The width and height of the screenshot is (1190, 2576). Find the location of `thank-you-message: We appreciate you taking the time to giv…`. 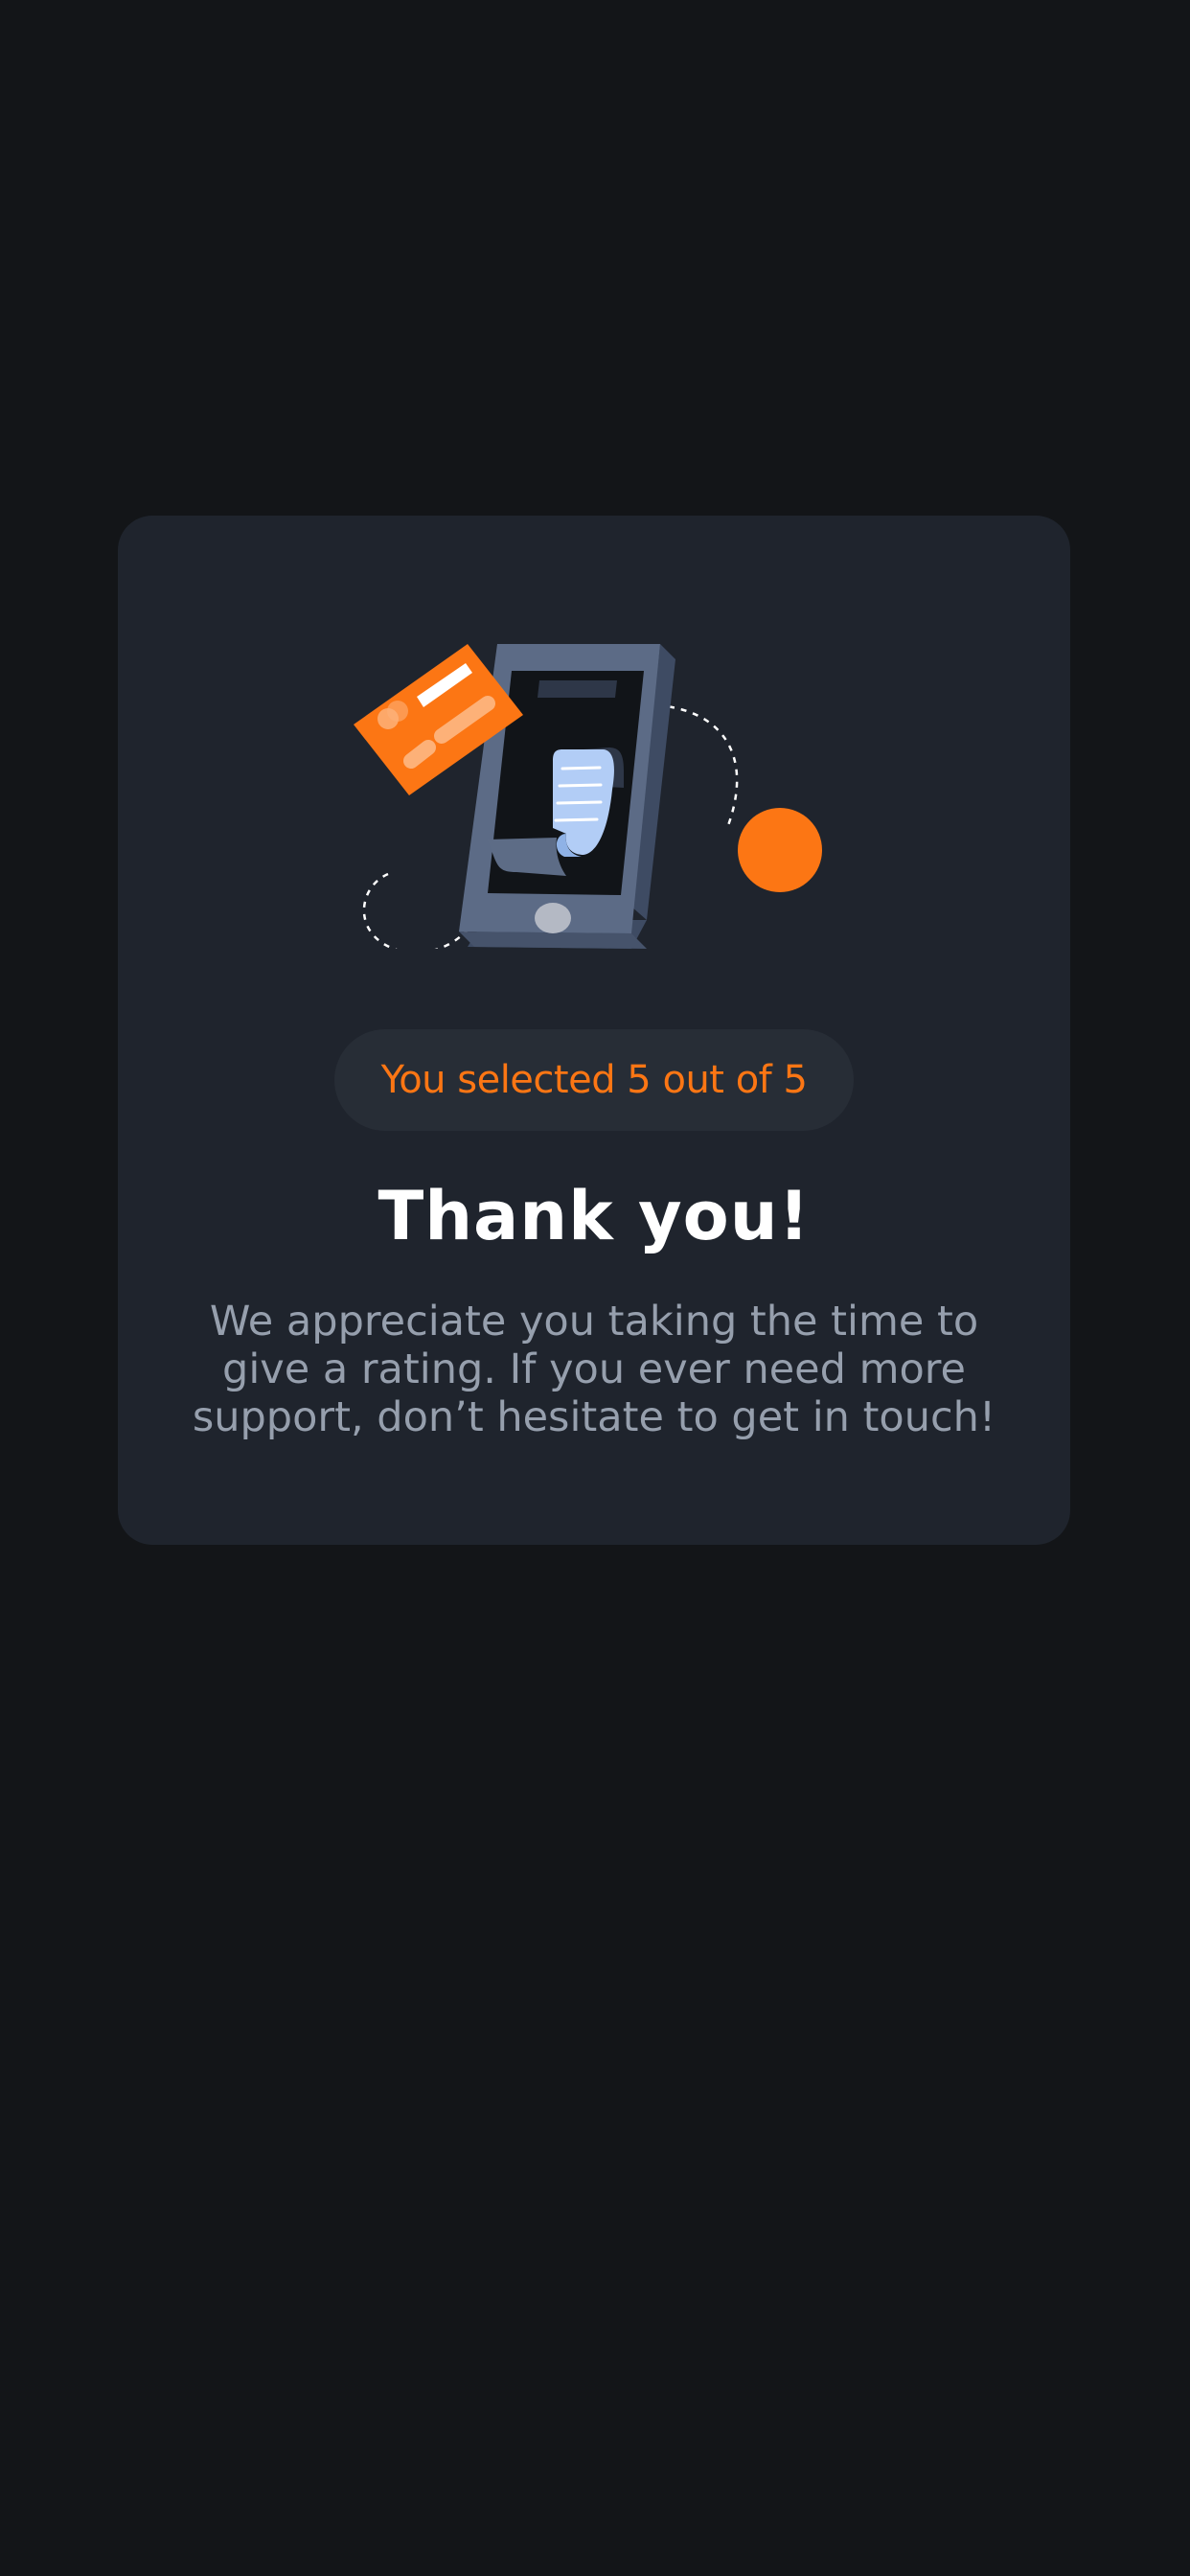

thank-you-message: We appreciate you taking the time to giv… is located at coordinates (594, 1369).